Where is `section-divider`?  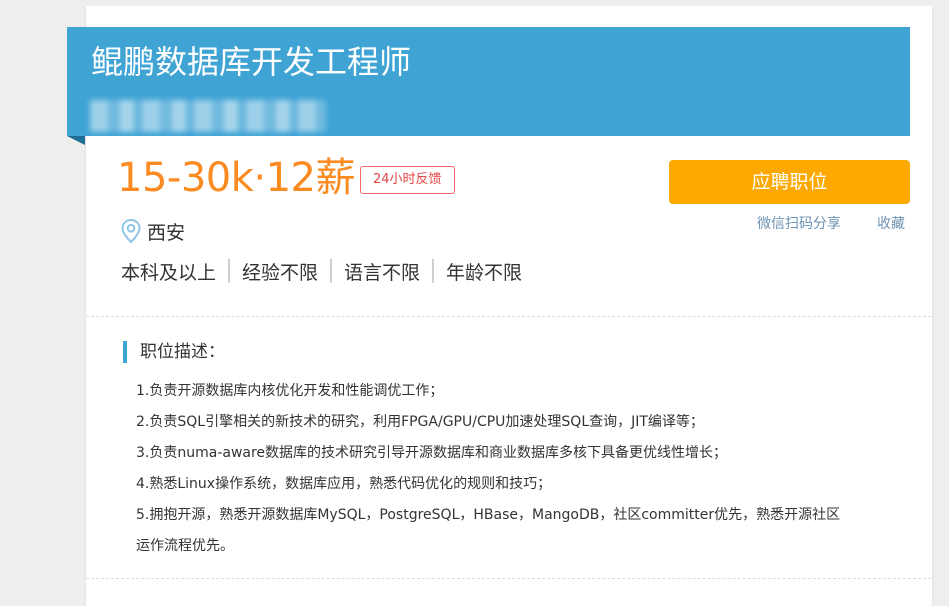 section-divider is located at coordinates (508, 316).